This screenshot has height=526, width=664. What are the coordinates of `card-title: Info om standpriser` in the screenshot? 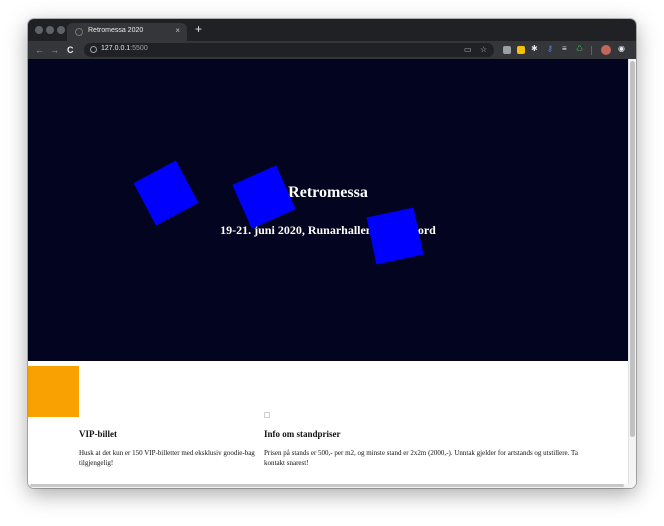 It's located at (302, 434).